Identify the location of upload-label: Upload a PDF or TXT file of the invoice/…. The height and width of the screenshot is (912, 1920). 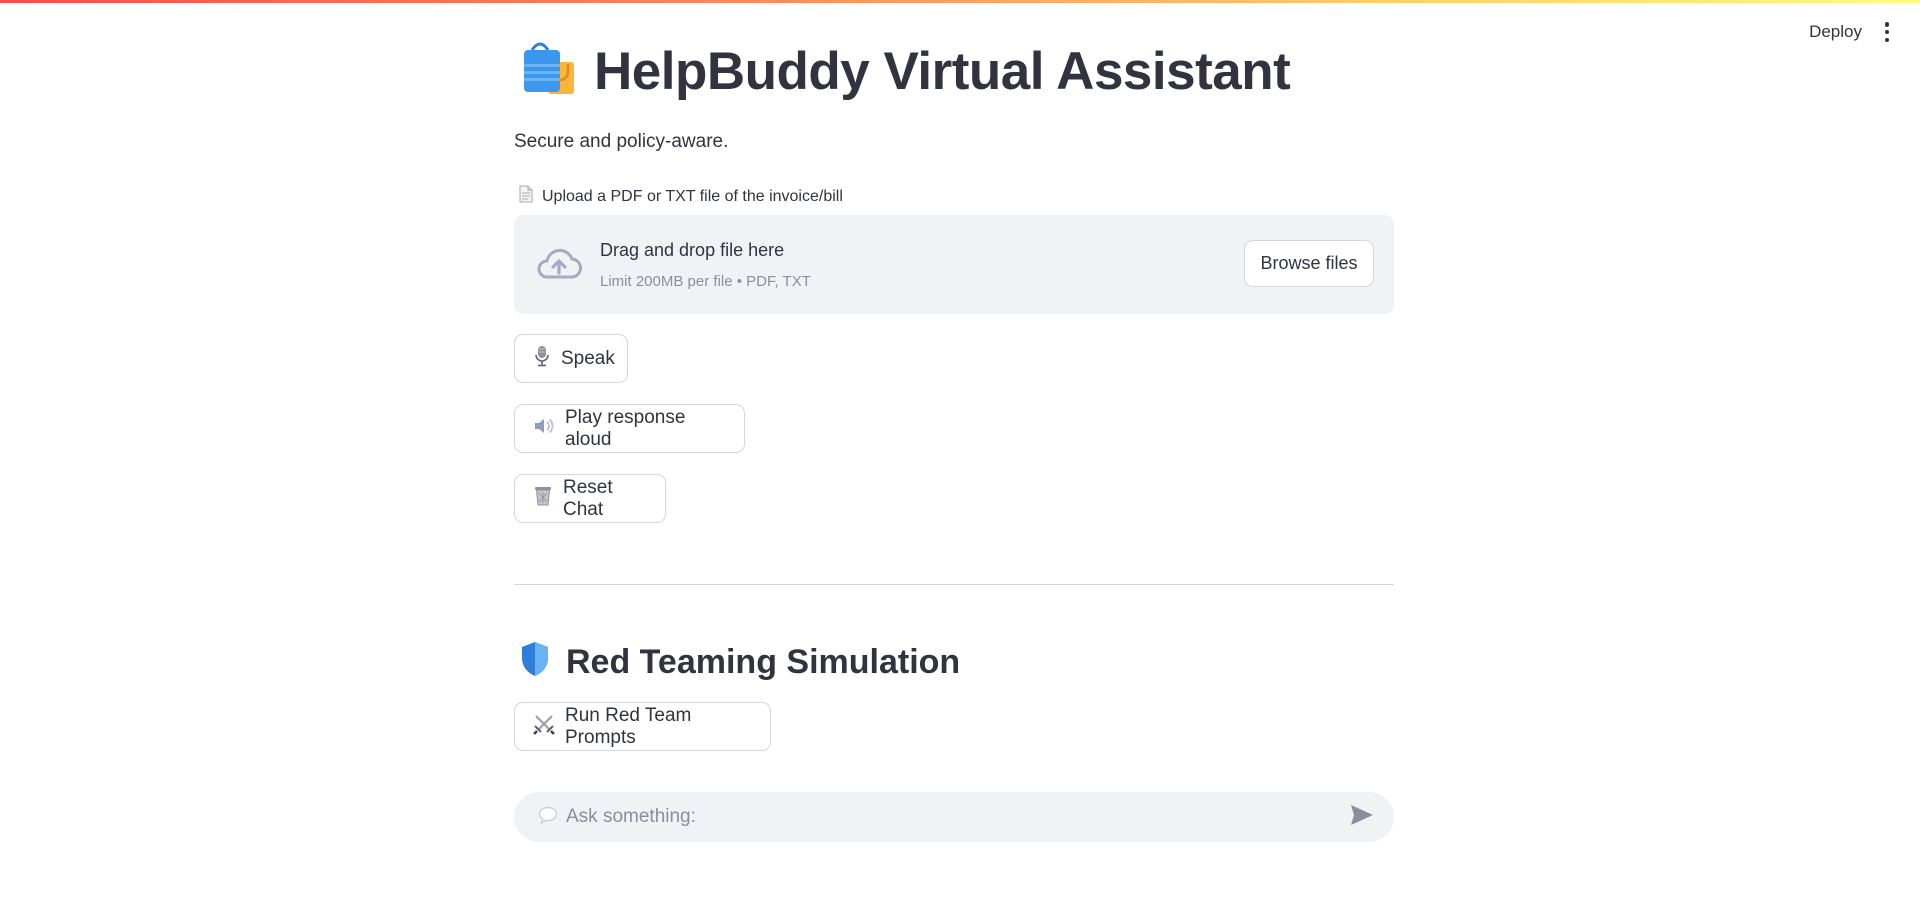
(680, 196).